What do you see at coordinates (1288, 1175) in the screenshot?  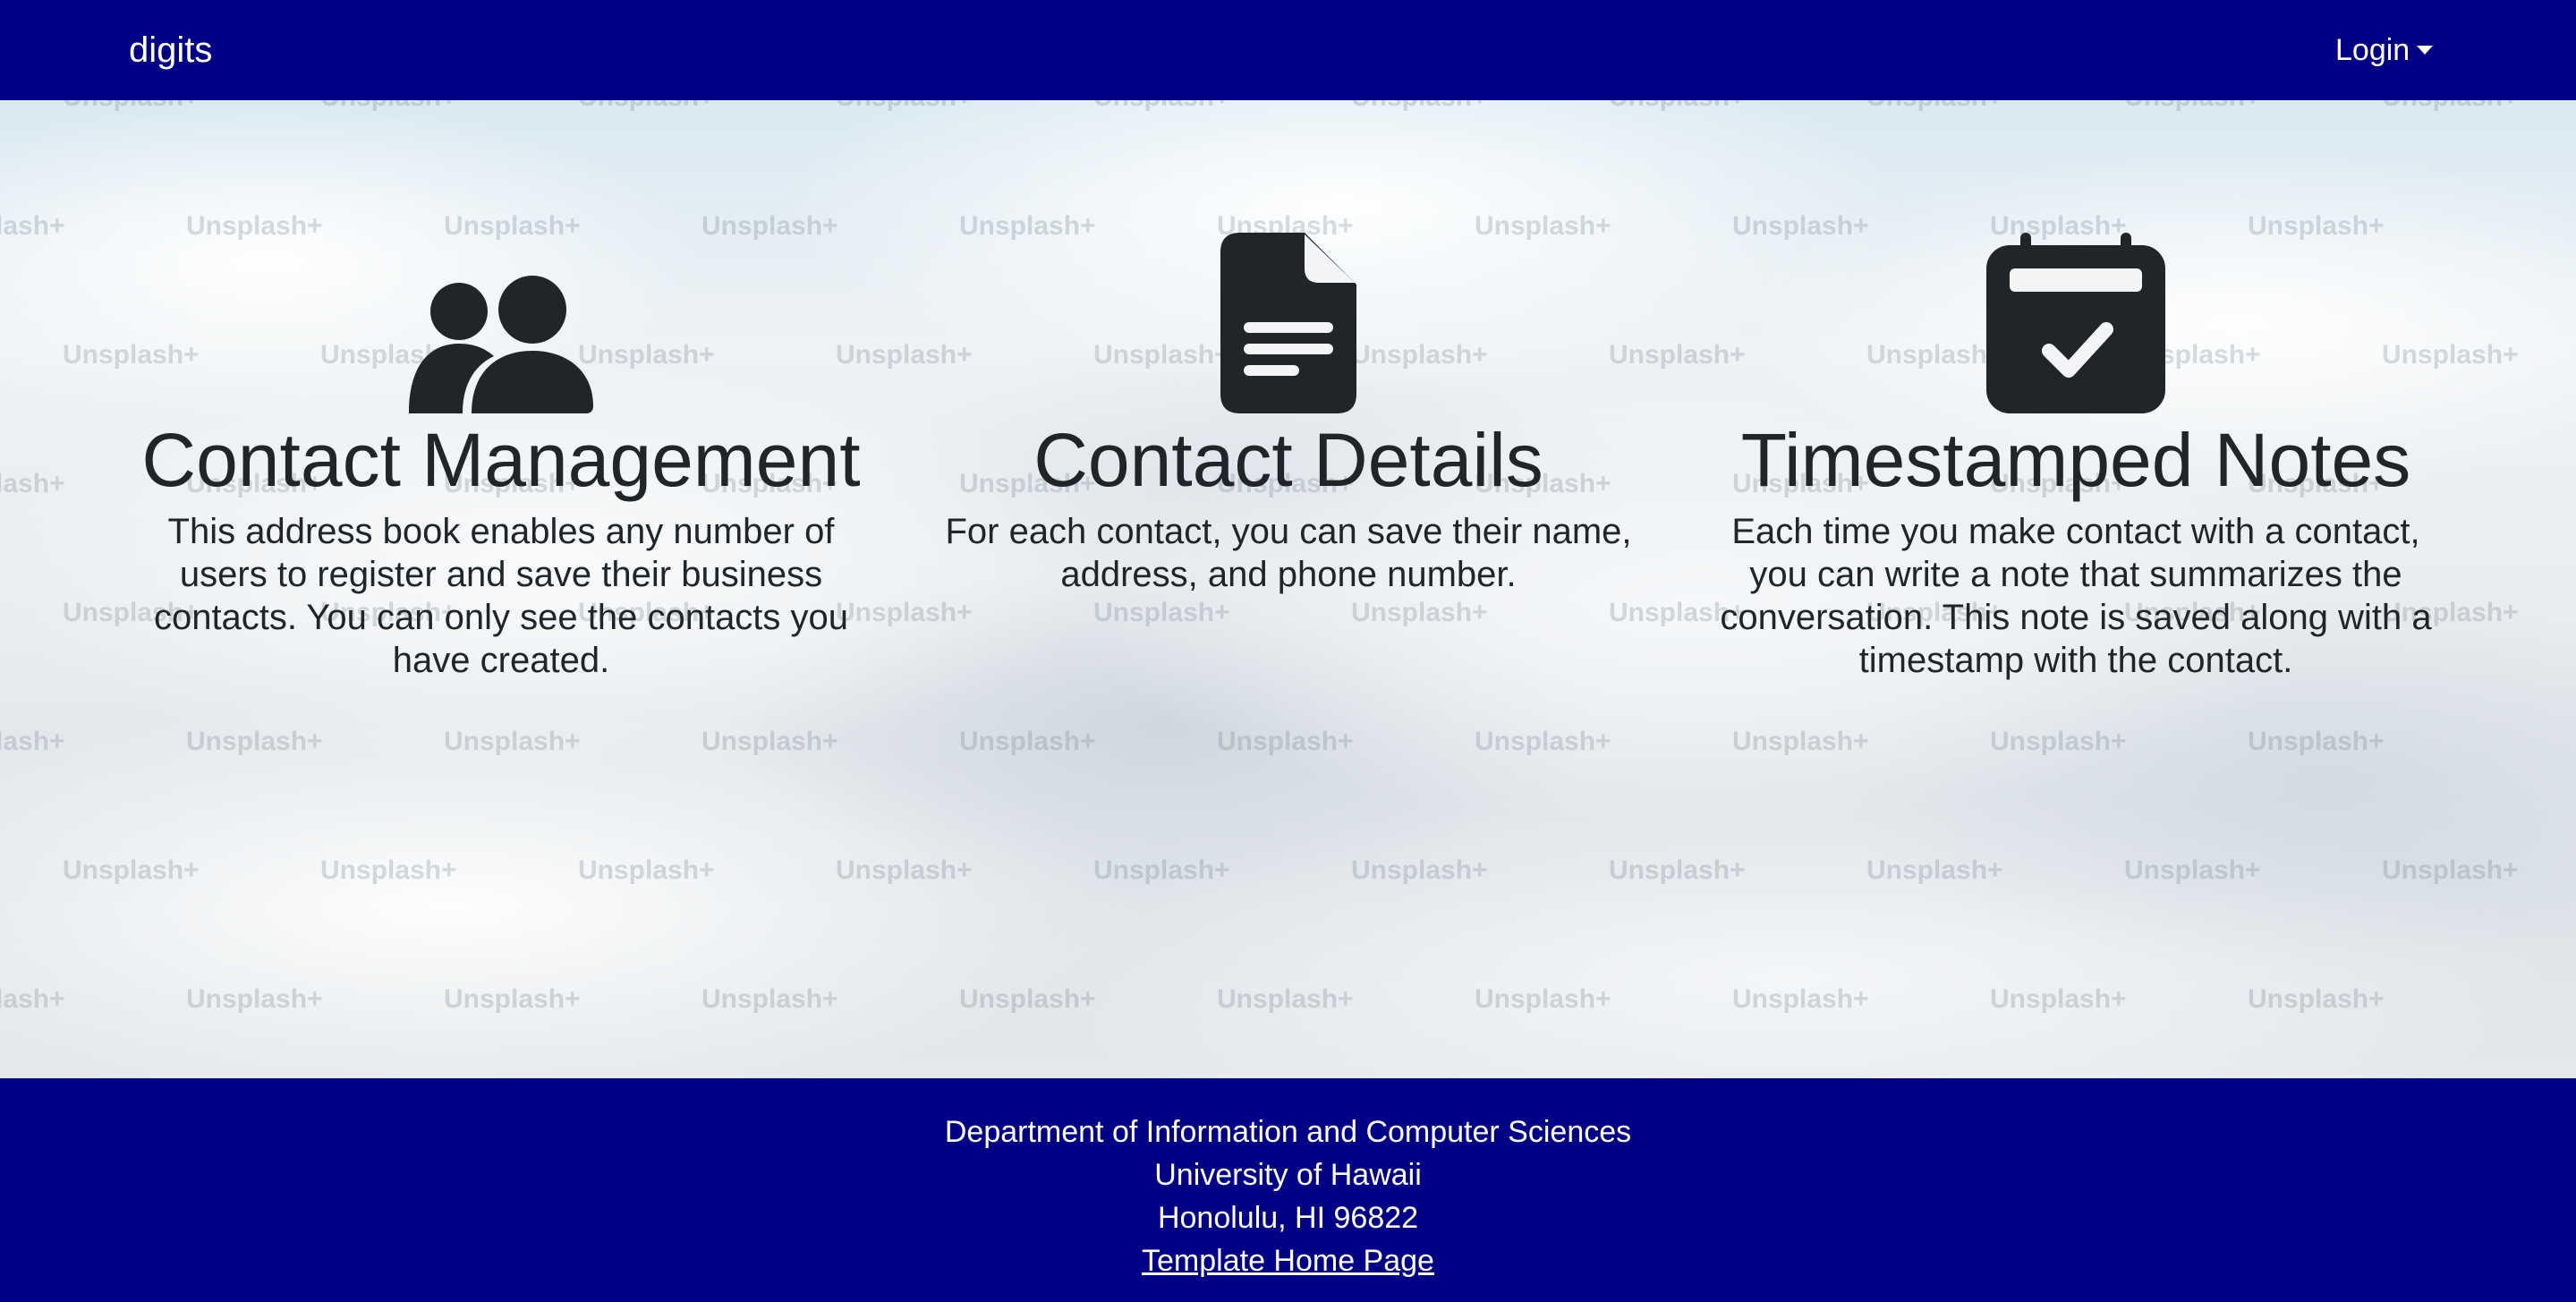 I see `footer-university: University of Hawaii` at bounding box center [1288, 1175].